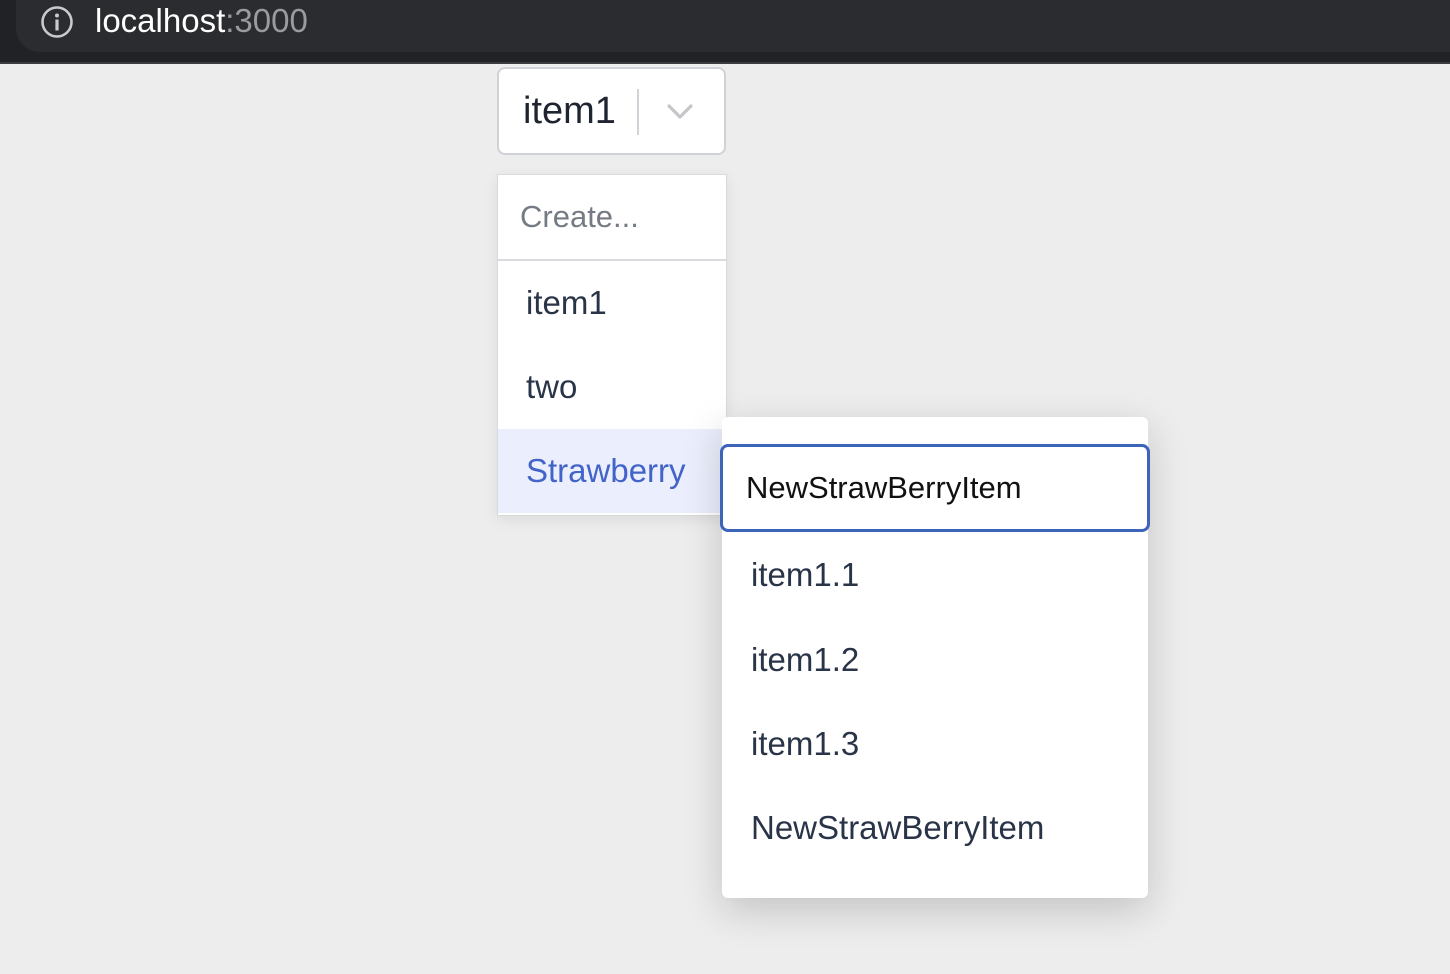  I want to click on menu-option-two: two, so click(612, 387).